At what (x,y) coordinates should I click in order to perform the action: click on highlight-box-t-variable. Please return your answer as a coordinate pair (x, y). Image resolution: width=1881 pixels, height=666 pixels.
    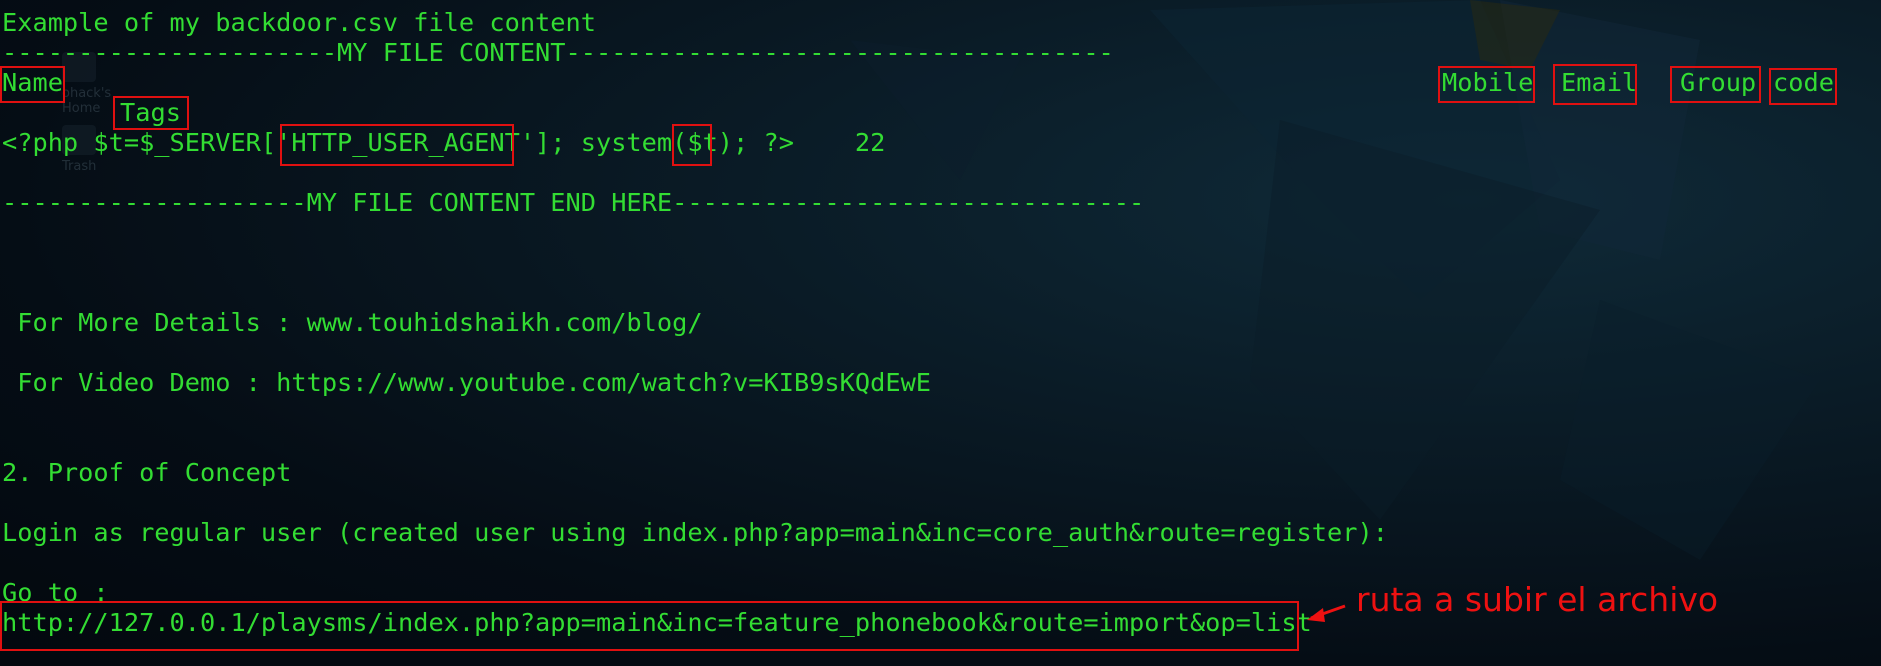
    Looking at the image, I should click on (692, 145).